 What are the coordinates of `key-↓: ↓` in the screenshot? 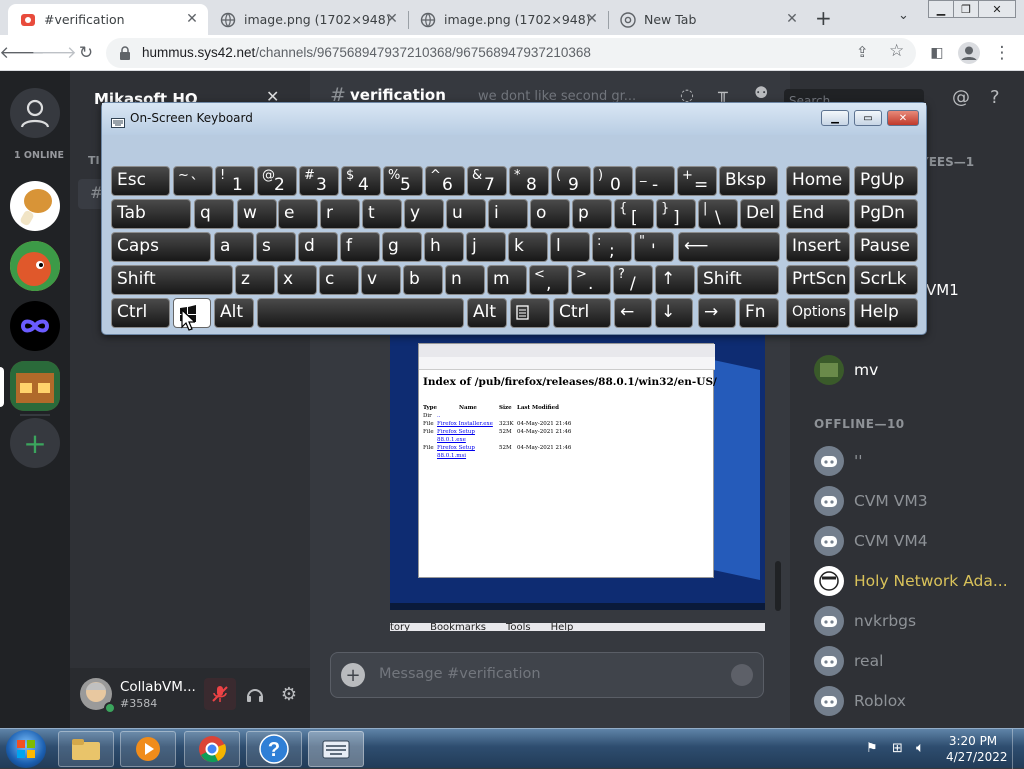 It's located at (674, 313).